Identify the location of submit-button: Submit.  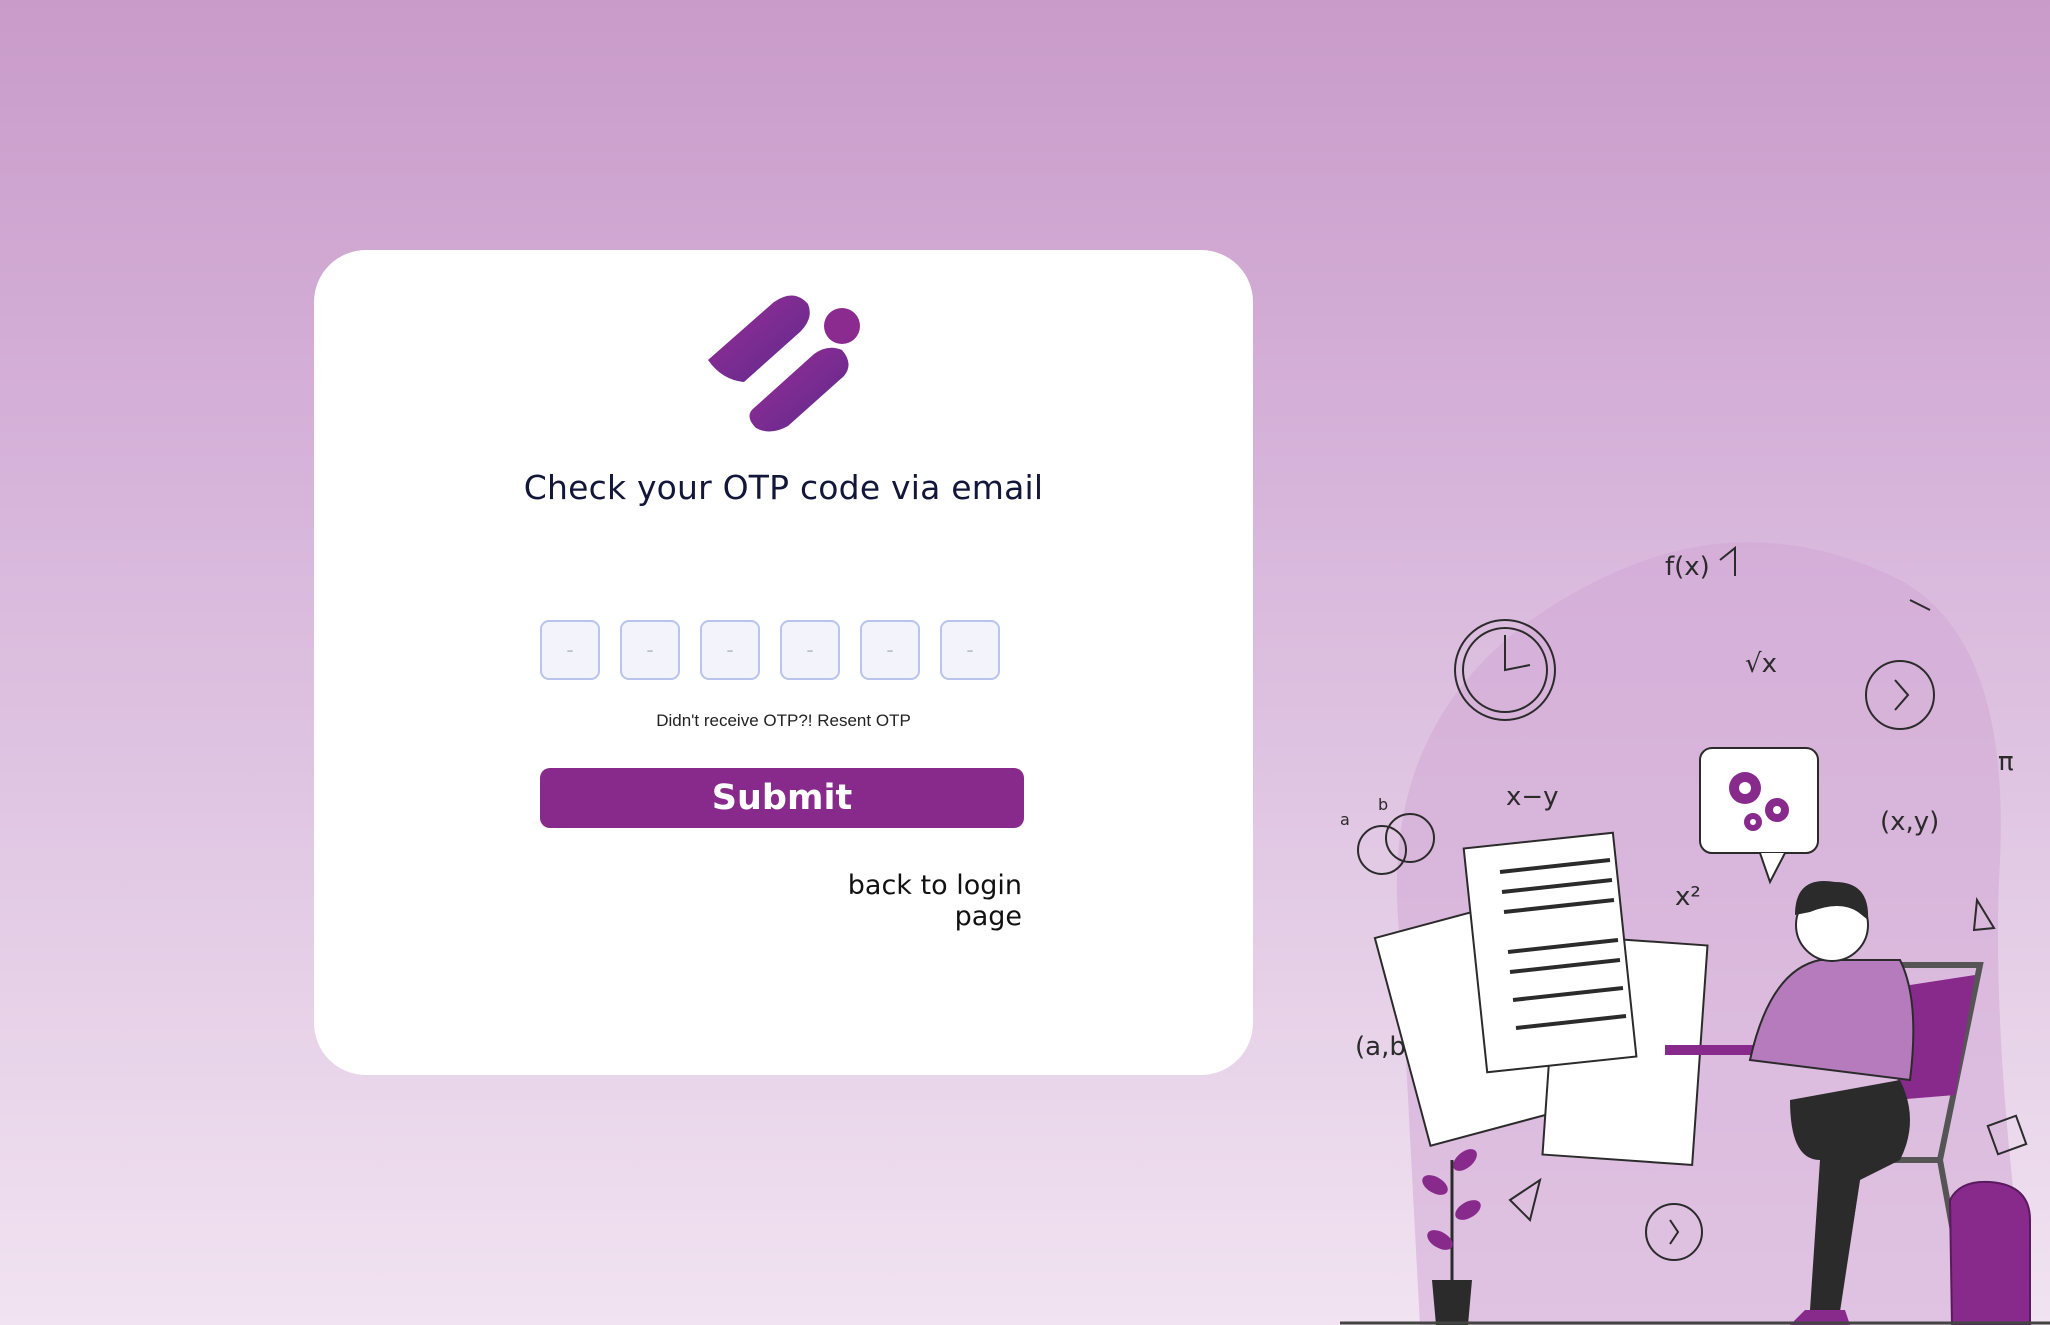
(782, 798).